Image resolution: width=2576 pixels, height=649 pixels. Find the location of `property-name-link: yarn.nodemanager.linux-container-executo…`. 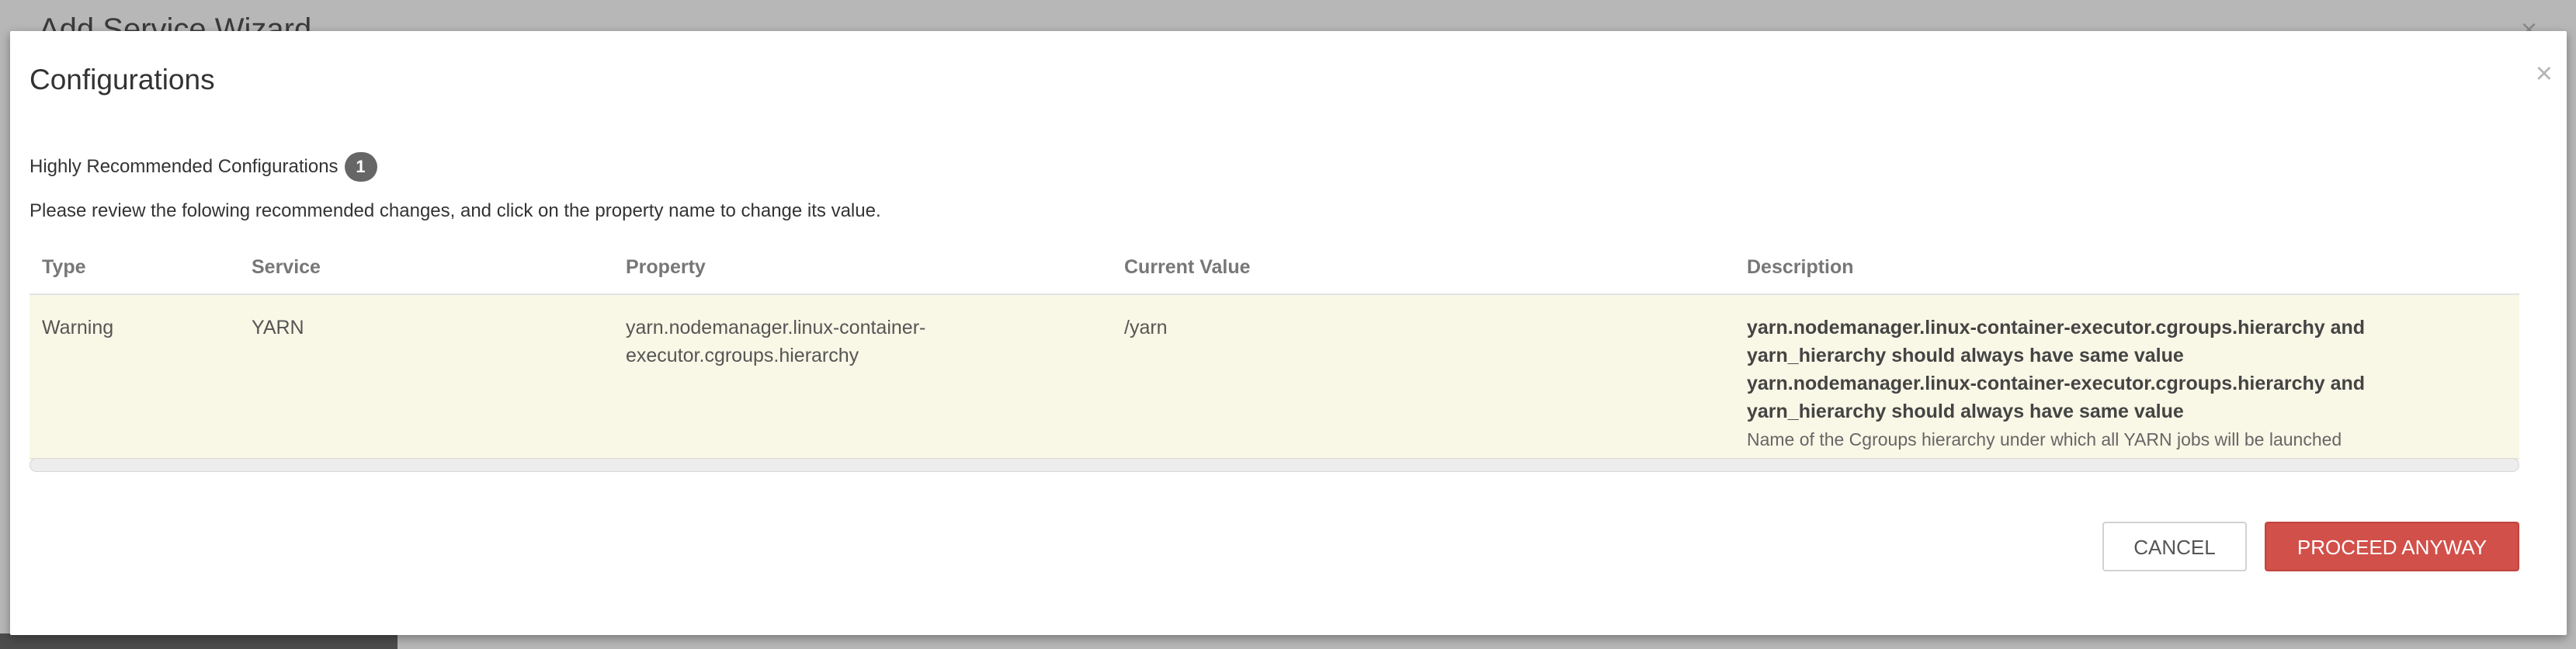

property-name-link: yarn.nodemanager.linux-container-executo… is located at coordinates (808, 342).